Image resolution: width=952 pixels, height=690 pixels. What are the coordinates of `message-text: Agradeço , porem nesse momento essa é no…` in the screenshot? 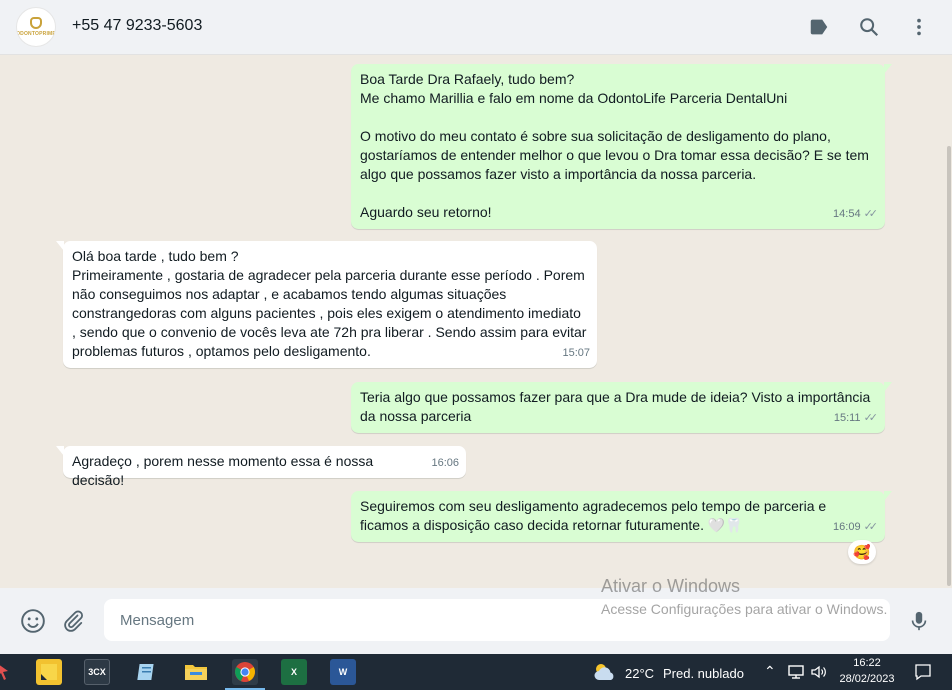 It's located at (225, 470).